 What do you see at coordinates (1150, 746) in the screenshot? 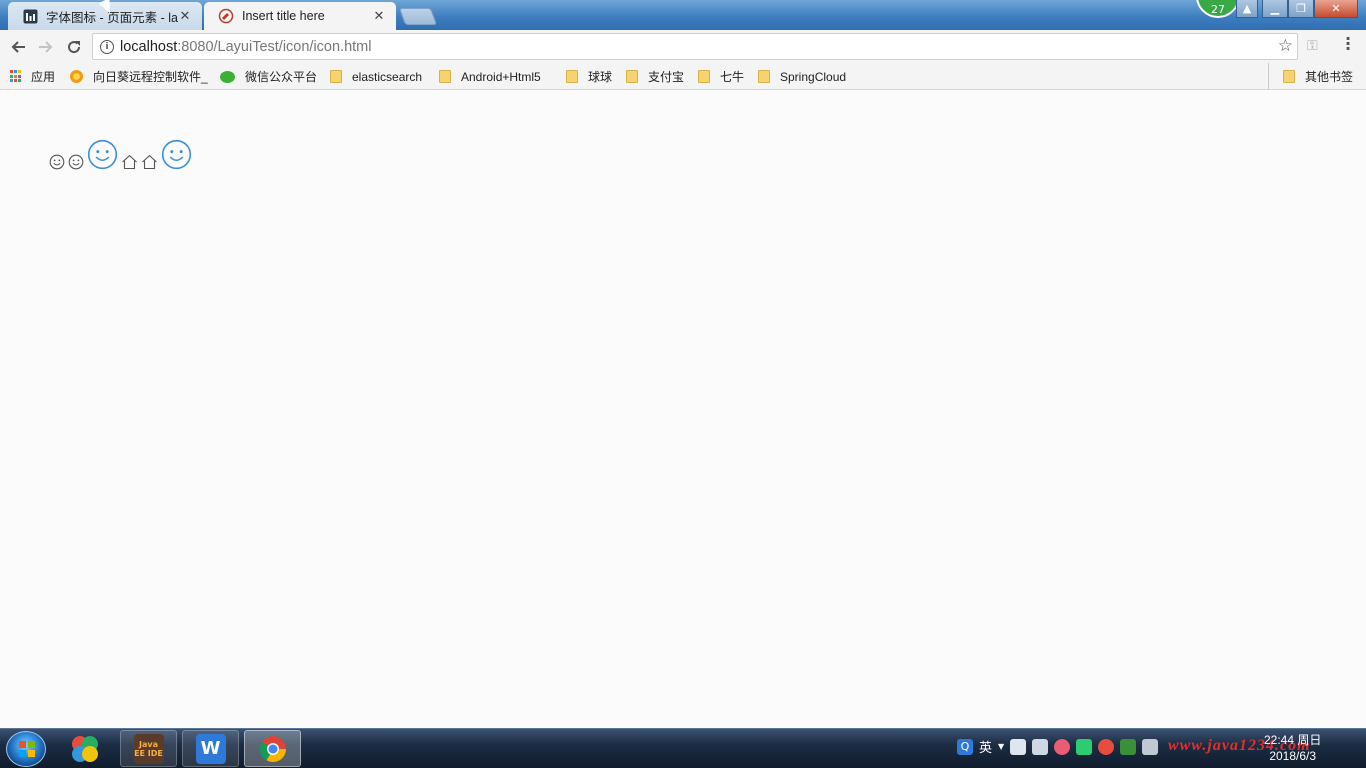
I see `volume-icon` at bounding box center [1150, 746].